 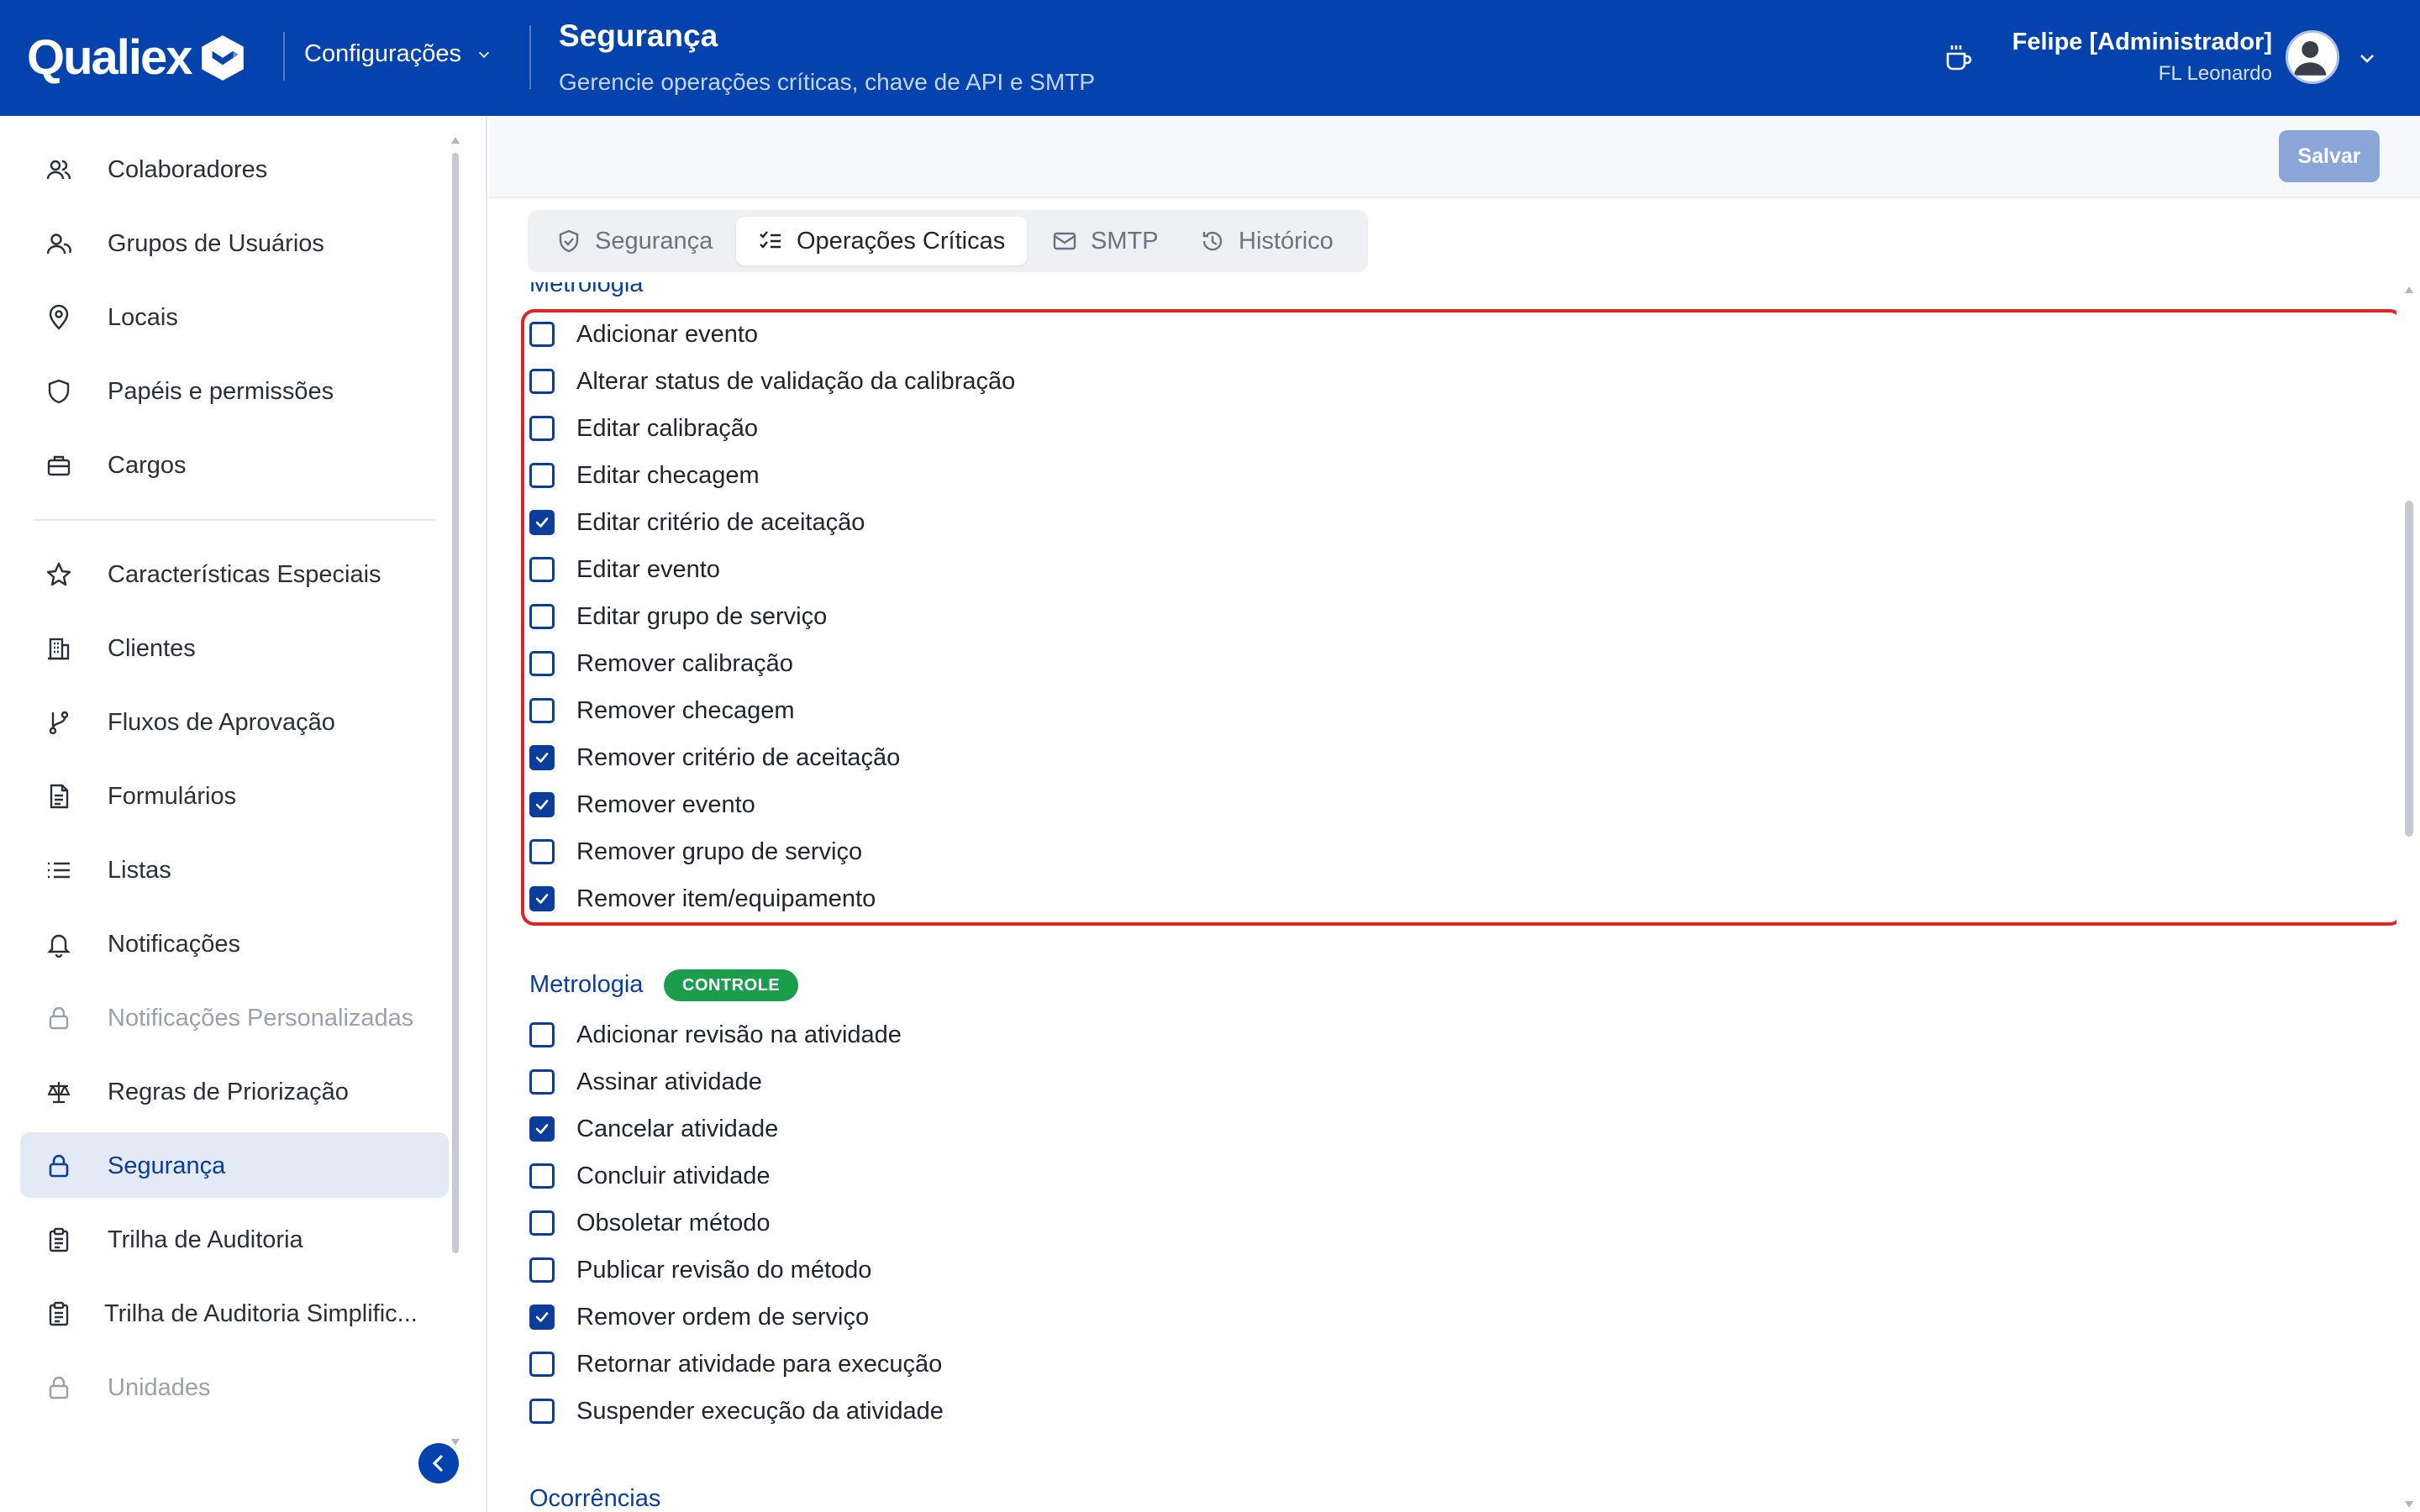 I want to click on checkbox-row: Editar checagem, so click(x=644, y=475).